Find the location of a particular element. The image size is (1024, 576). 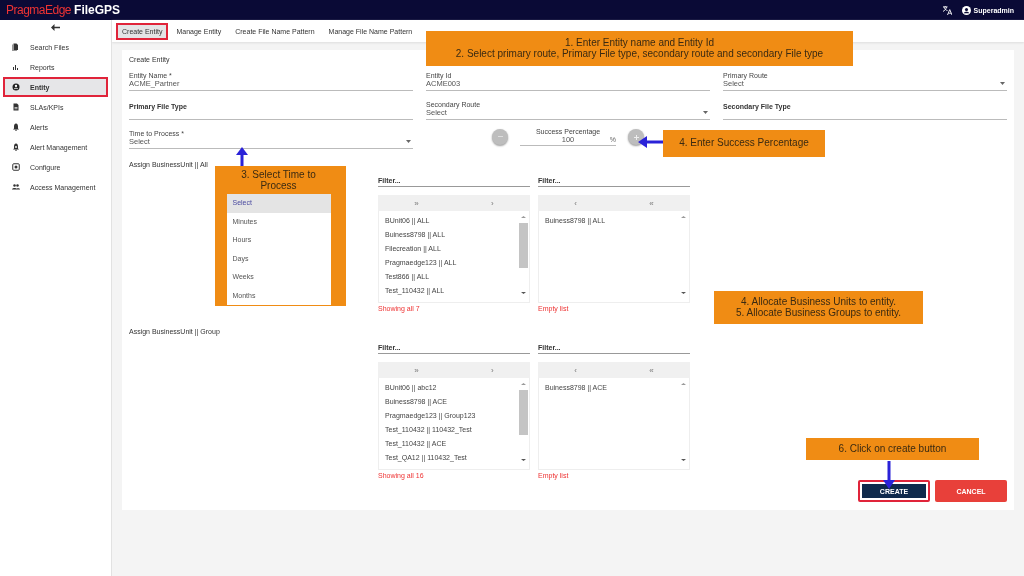

plus-button is located at coordinates (636, 137).